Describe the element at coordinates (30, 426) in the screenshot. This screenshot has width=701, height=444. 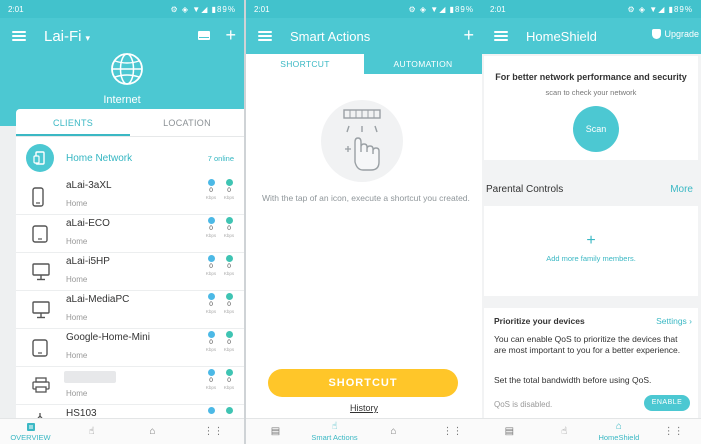
I see `overview-icon` at that location.